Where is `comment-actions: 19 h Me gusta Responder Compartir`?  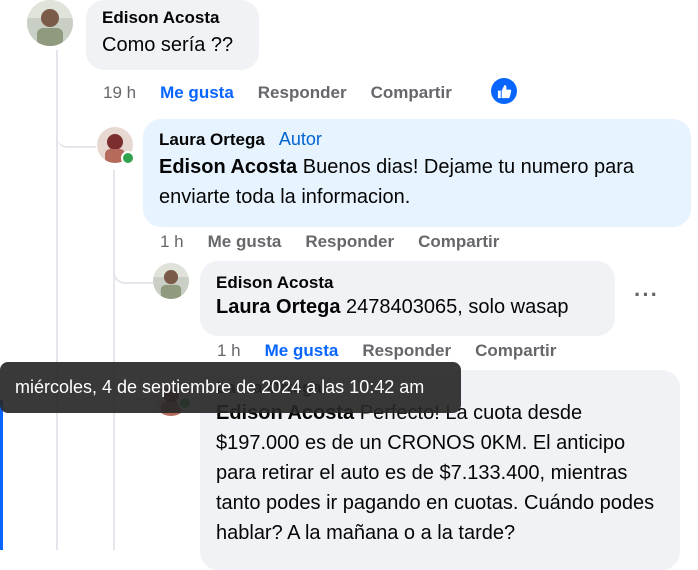
comment-actions: 19 h Me gusta Responder Compartir is located at coordinates (277, 93).